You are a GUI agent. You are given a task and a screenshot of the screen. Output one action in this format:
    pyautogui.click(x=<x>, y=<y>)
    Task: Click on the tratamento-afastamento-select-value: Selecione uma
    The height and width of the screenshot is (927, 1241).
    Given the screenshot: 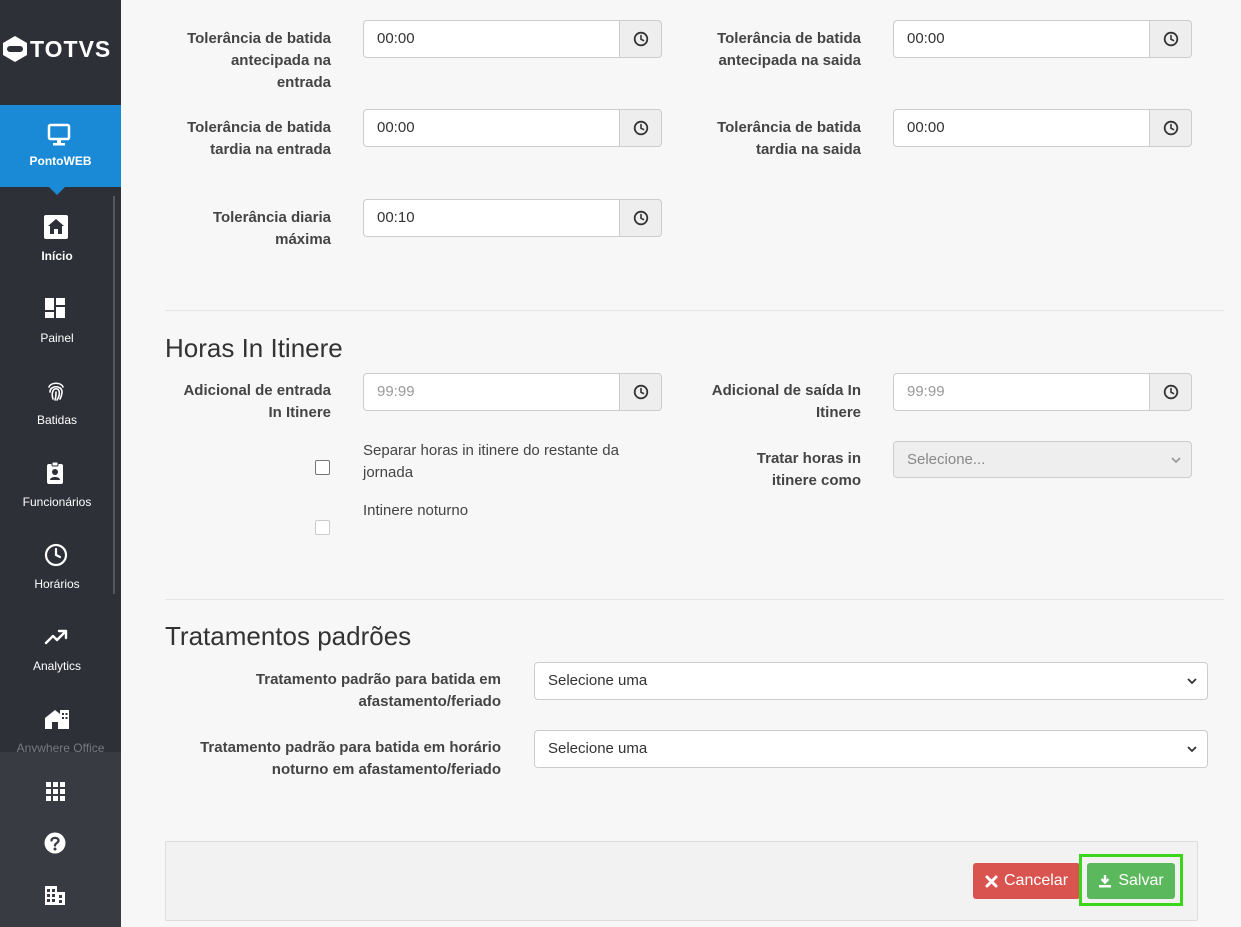 What is the action you would take?
    pyautogui.click(x=598, y=680)
    